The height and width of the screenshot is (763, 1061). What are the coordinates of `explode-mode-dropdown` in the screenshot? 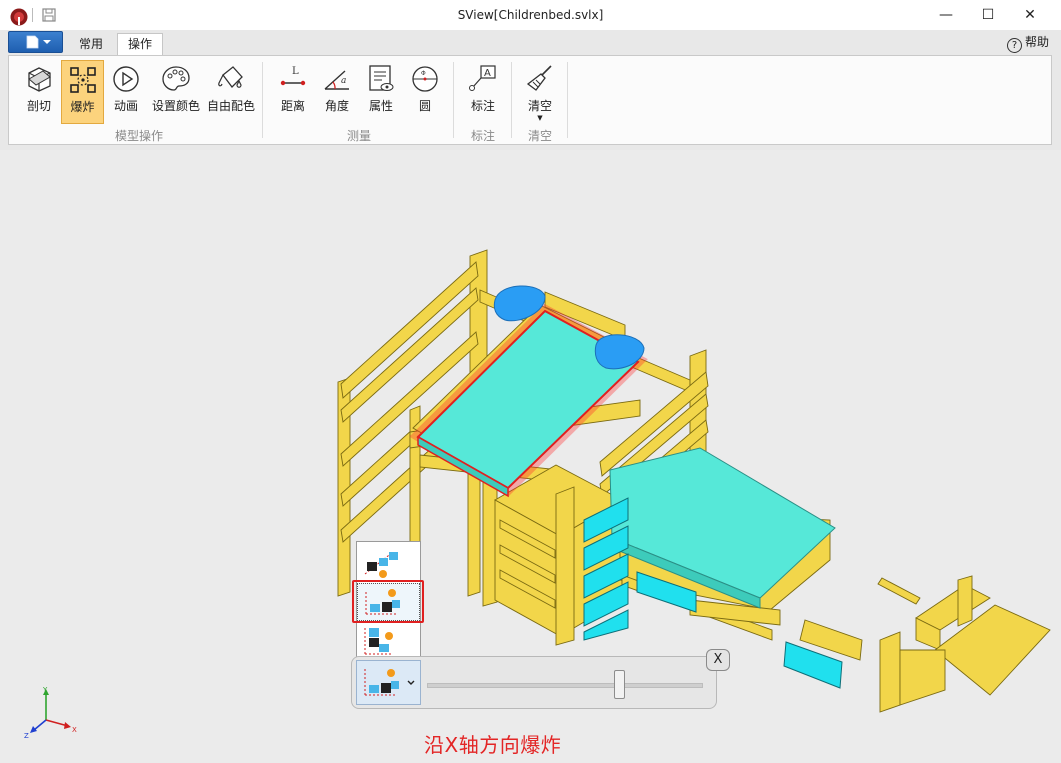 It's located at (388, 682).